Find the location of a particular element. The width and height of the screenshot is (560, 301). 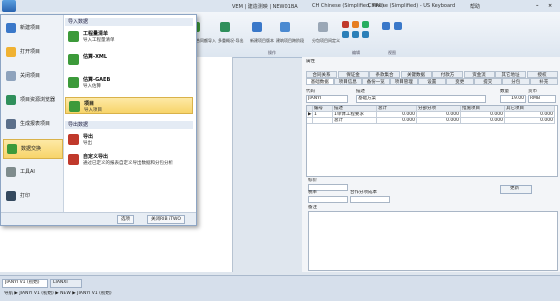

document-tab-1: JIANYI V1 (初始) is located at coordinates (25, 283).